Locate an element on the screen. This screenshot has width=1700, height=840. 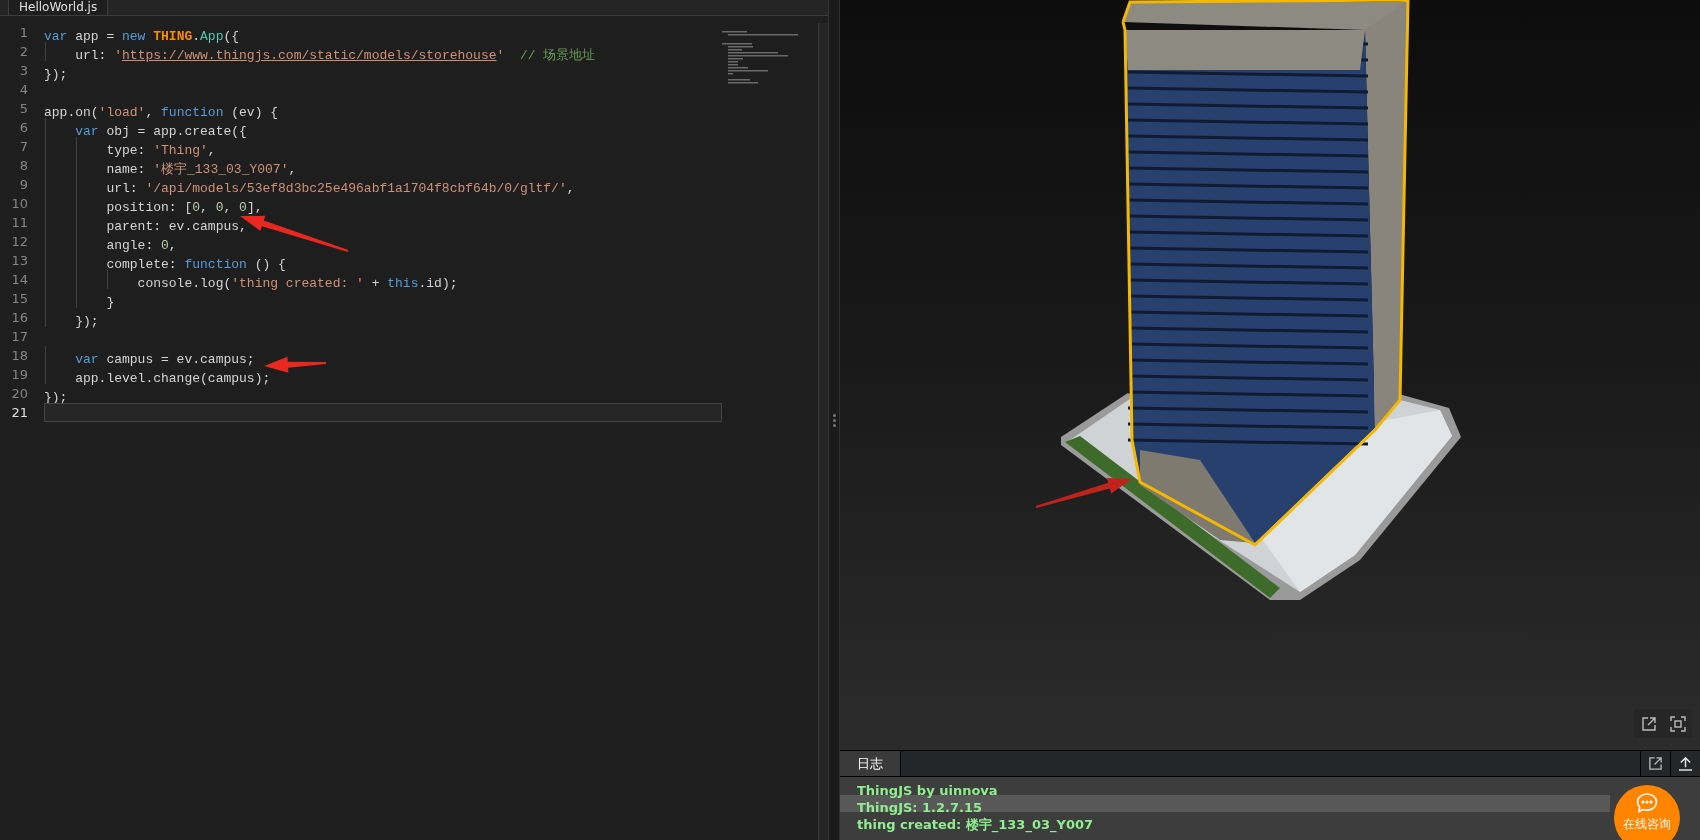
code-line: position: [0, 0, 0], is located at coordinates (184, 207).